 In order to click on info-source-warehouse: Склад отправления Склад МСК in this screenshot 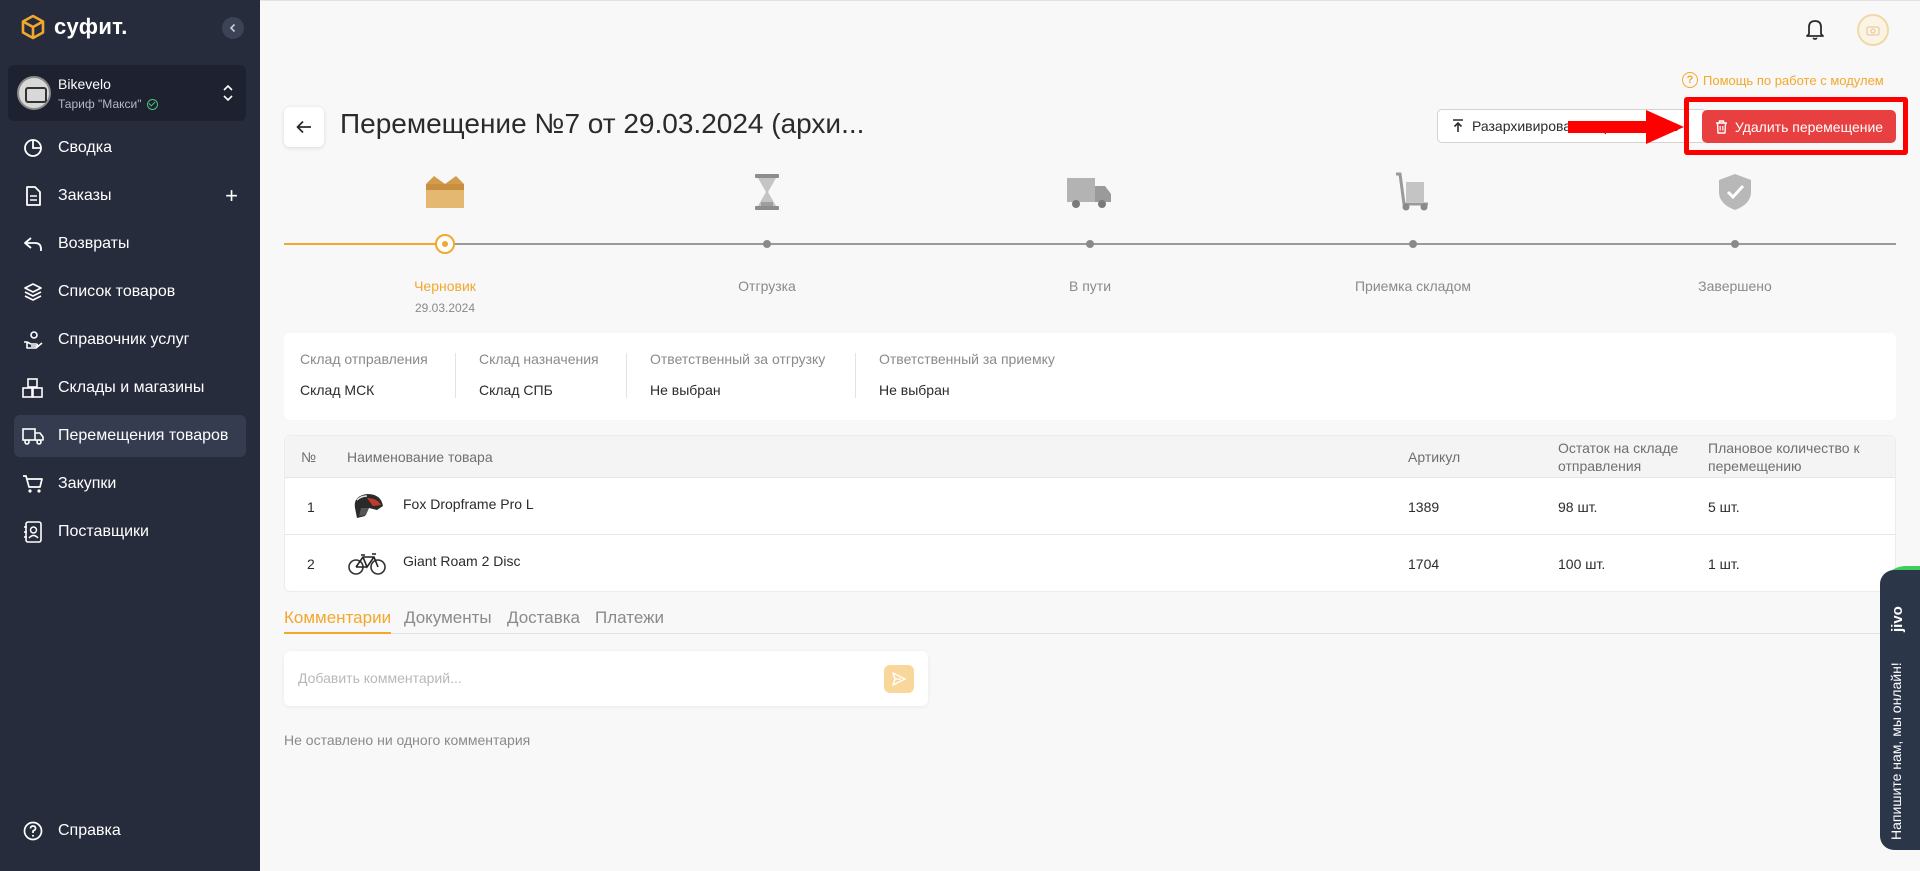, I will do `click(364, 374)`.